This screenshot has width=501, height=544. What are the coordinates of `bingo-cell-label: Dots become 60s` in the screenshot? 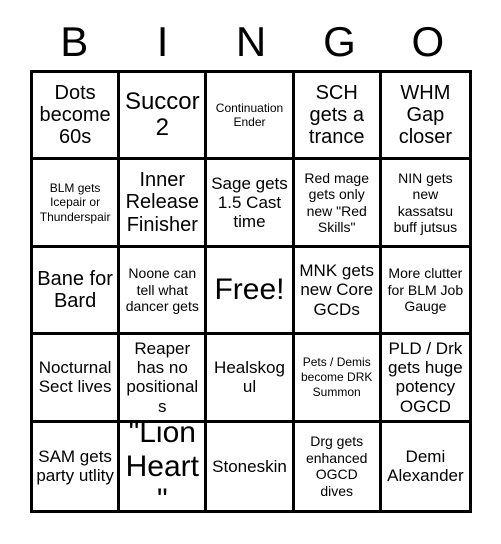 It's located at (75, 115).